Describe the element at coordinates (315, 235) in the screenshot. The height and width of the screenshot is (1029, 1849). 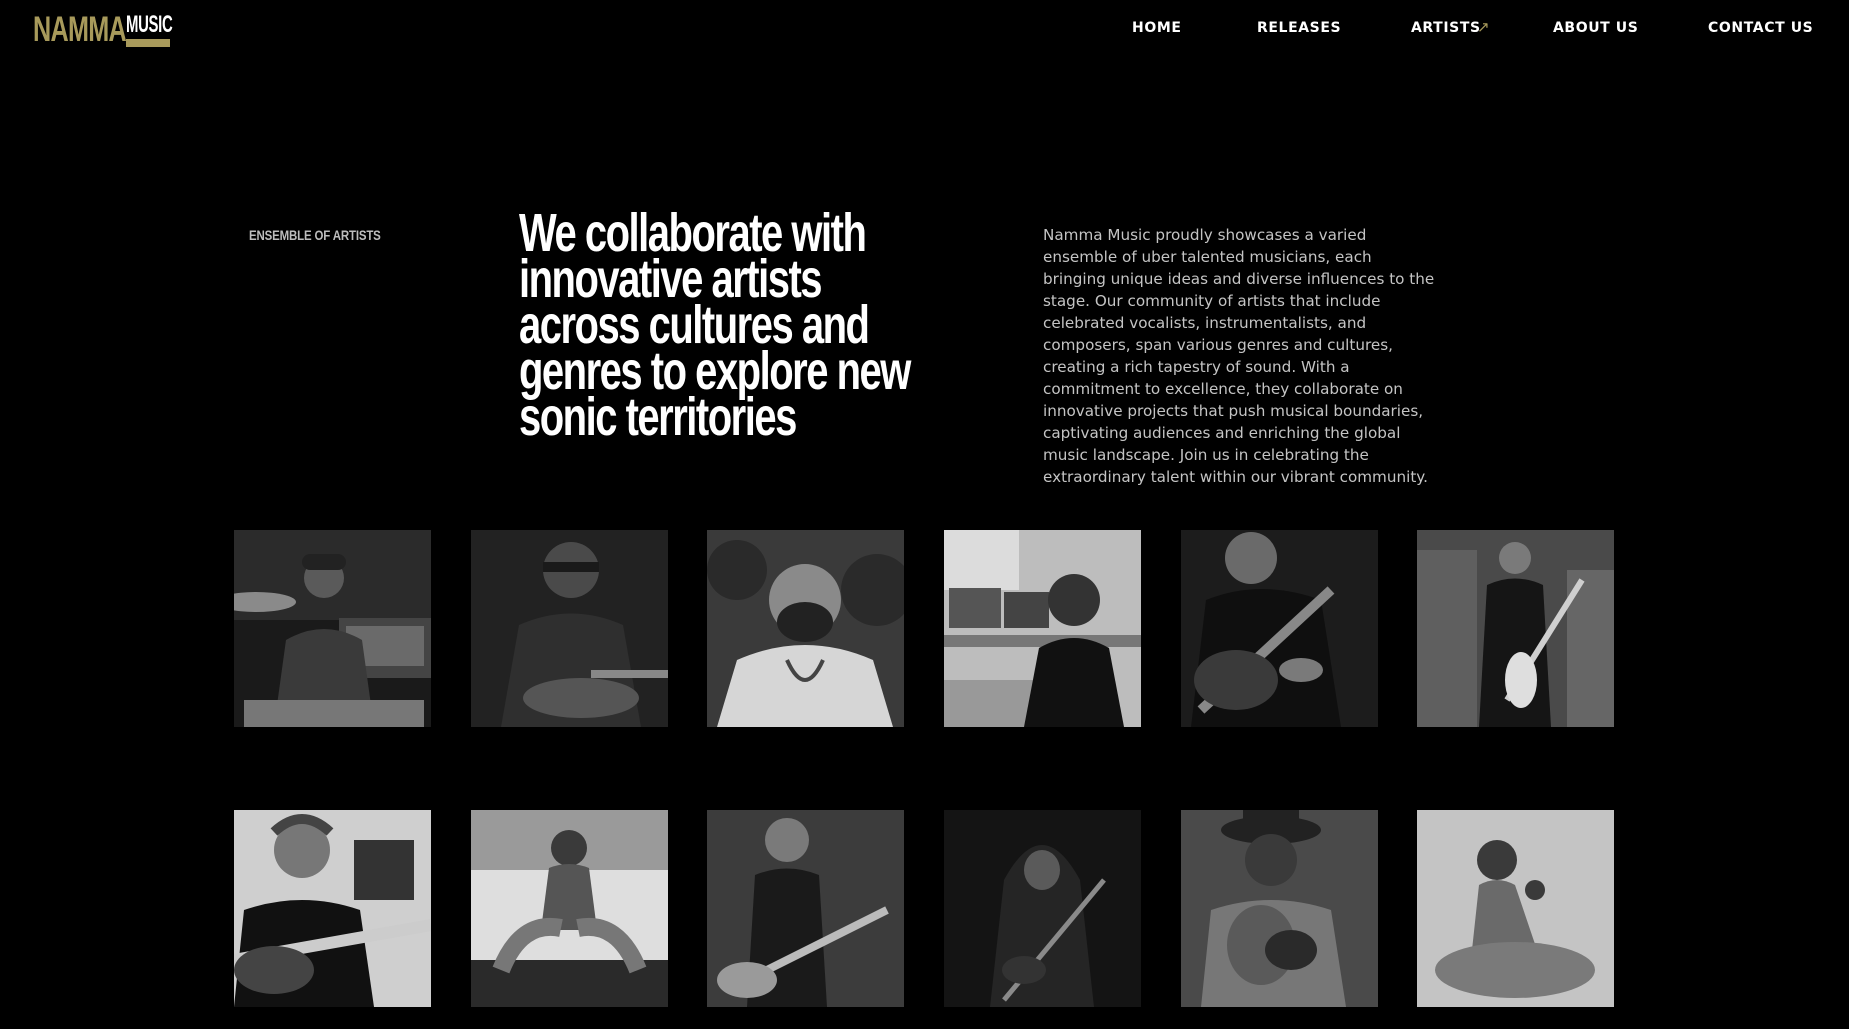
I see `section-eyebrow: ENSEMBLE OF ARTISTS` at that location.